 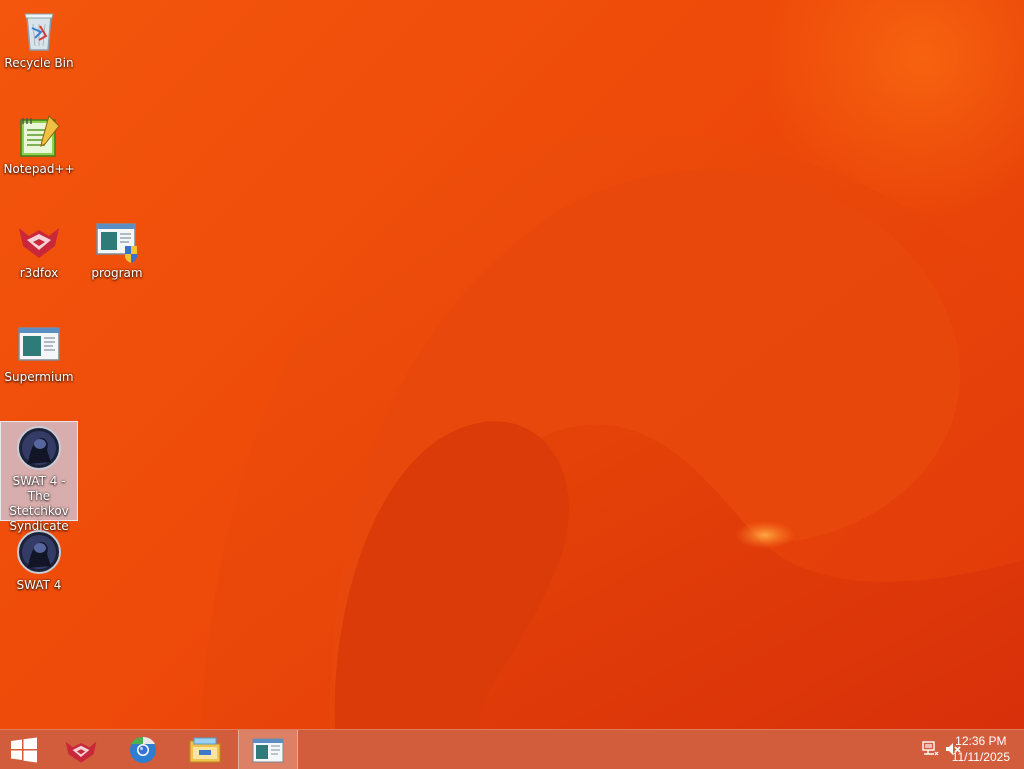 I want to click on recycle-bin-shortcut: Recycle Bin, so click(x=39, y=37).